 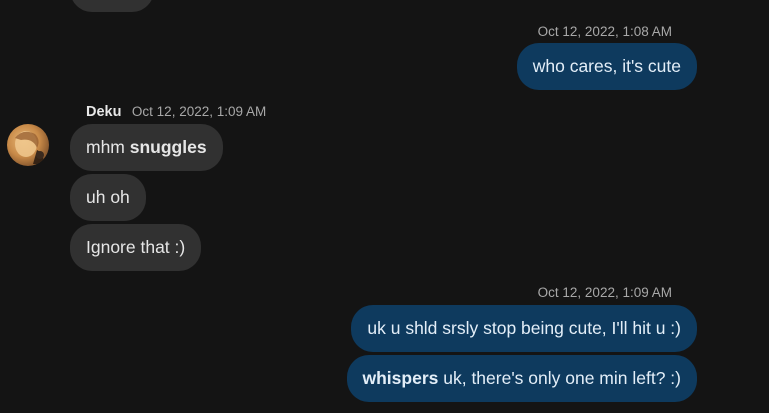 I want to click on avatar-image, so click(x=29, y=147).